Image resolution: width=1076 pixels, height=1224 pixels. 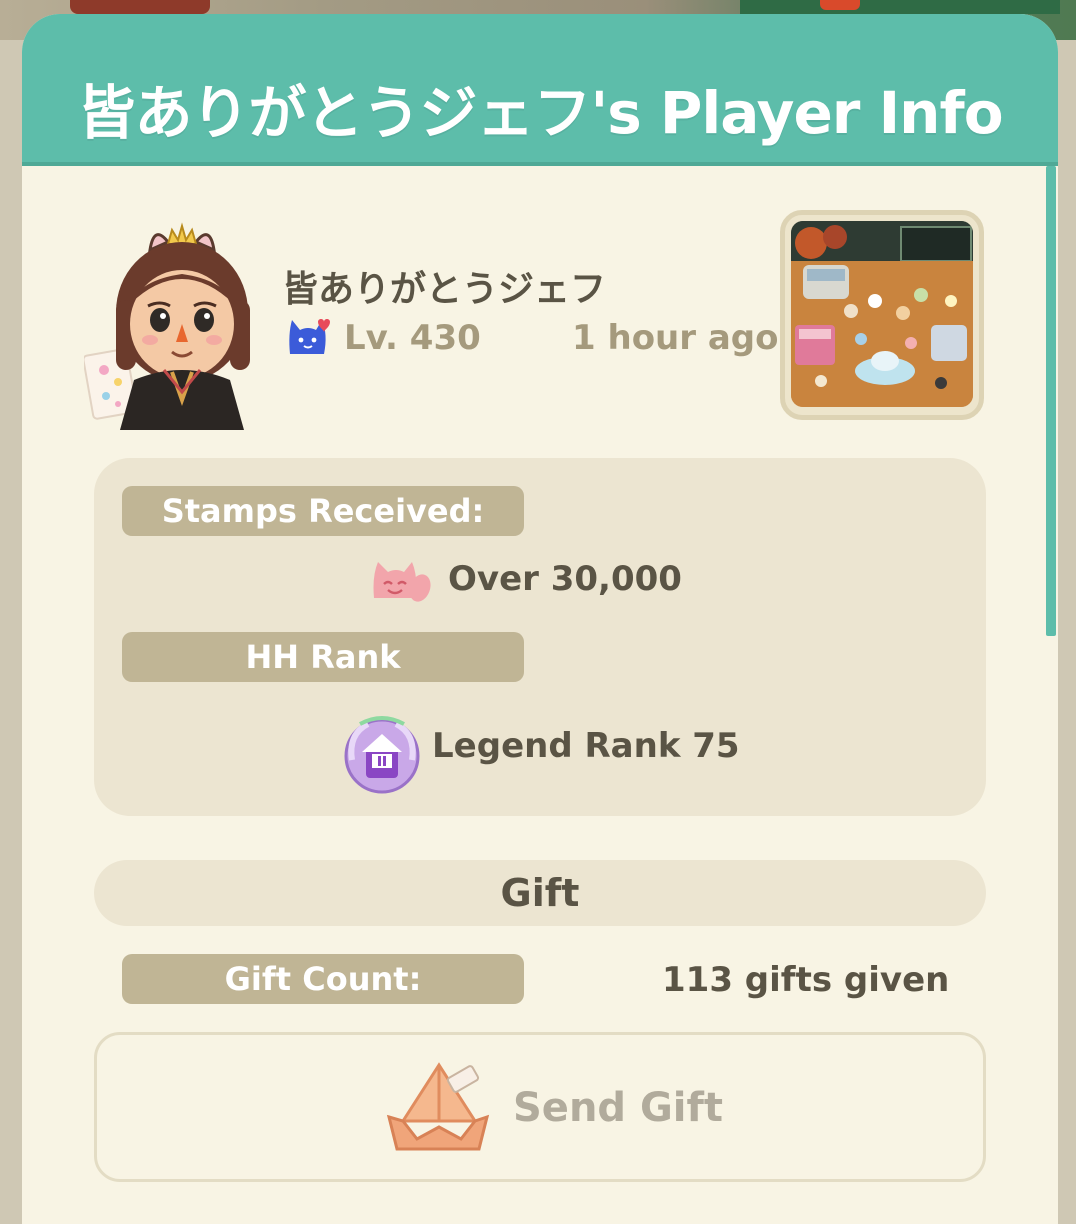 What do you see at coordinates (438, 1106) in the screenshot?
I see `gift-box-icon` at bounding box center [438, 1106].